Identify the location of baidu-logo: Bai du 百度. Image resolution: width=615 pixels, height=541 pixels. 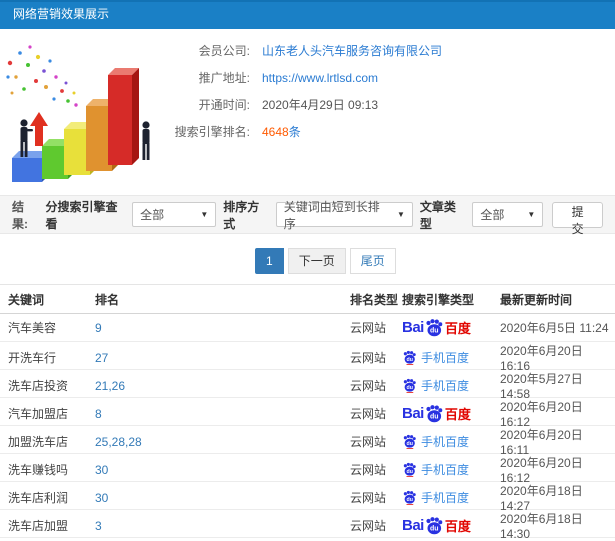
(451, 526).